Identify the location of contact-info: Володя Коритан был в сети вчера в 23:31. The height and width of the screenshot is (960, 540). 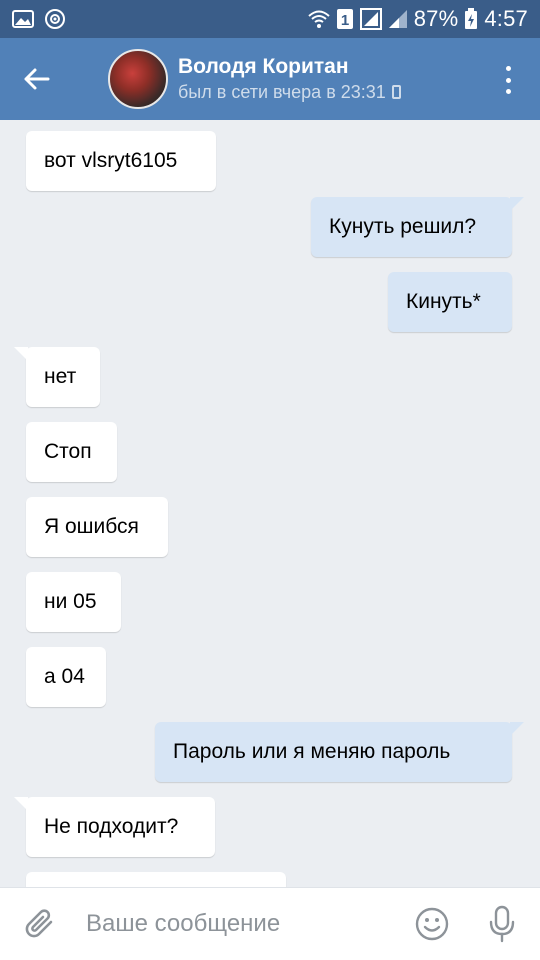
(289, 79).